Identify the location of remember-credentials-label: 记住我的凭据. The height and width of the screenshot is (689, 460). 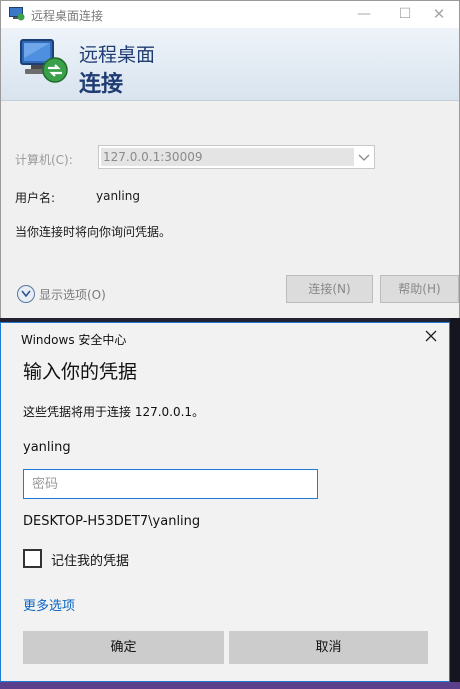
(90, 559).